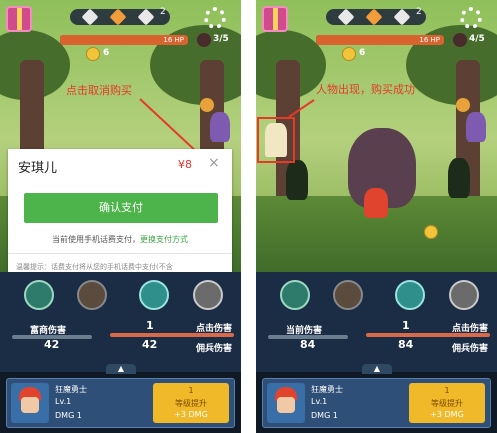 The image size is (497, 433). I want to click on team-damage-value: 42, so click(150, 344).